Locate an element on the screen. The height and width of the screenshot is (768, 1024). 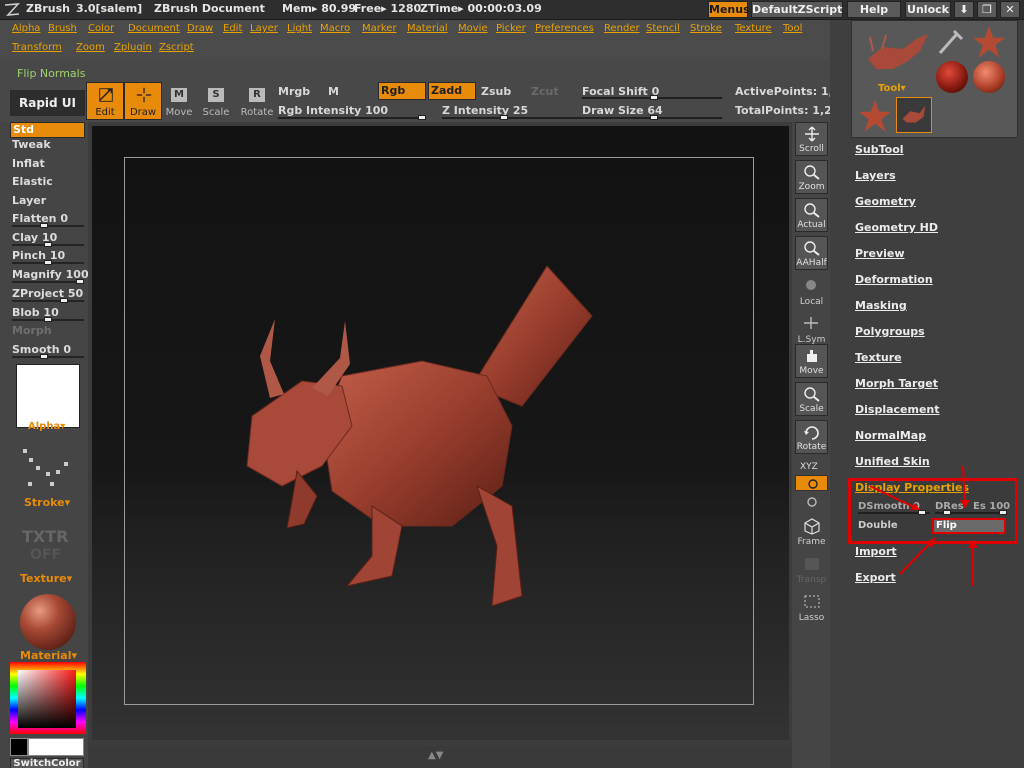
lasso-button: Lasso is located at coordinates (811, 607).